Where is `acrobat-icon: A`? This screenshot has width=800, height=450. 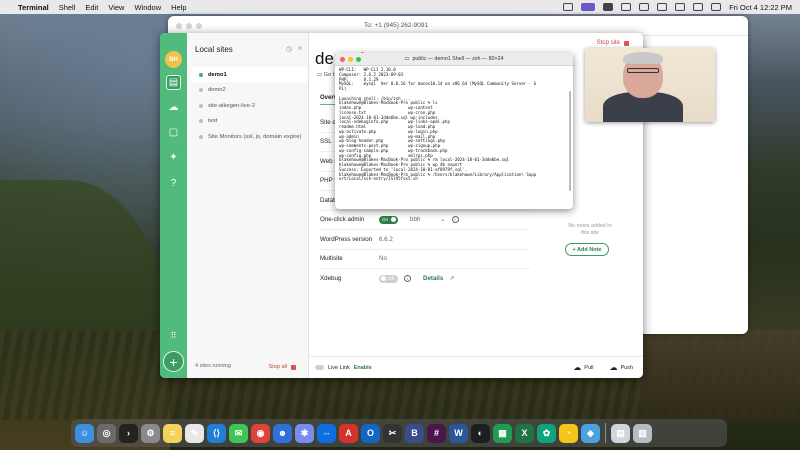
acrobat-icon: A is located at coordinates (348, 433).